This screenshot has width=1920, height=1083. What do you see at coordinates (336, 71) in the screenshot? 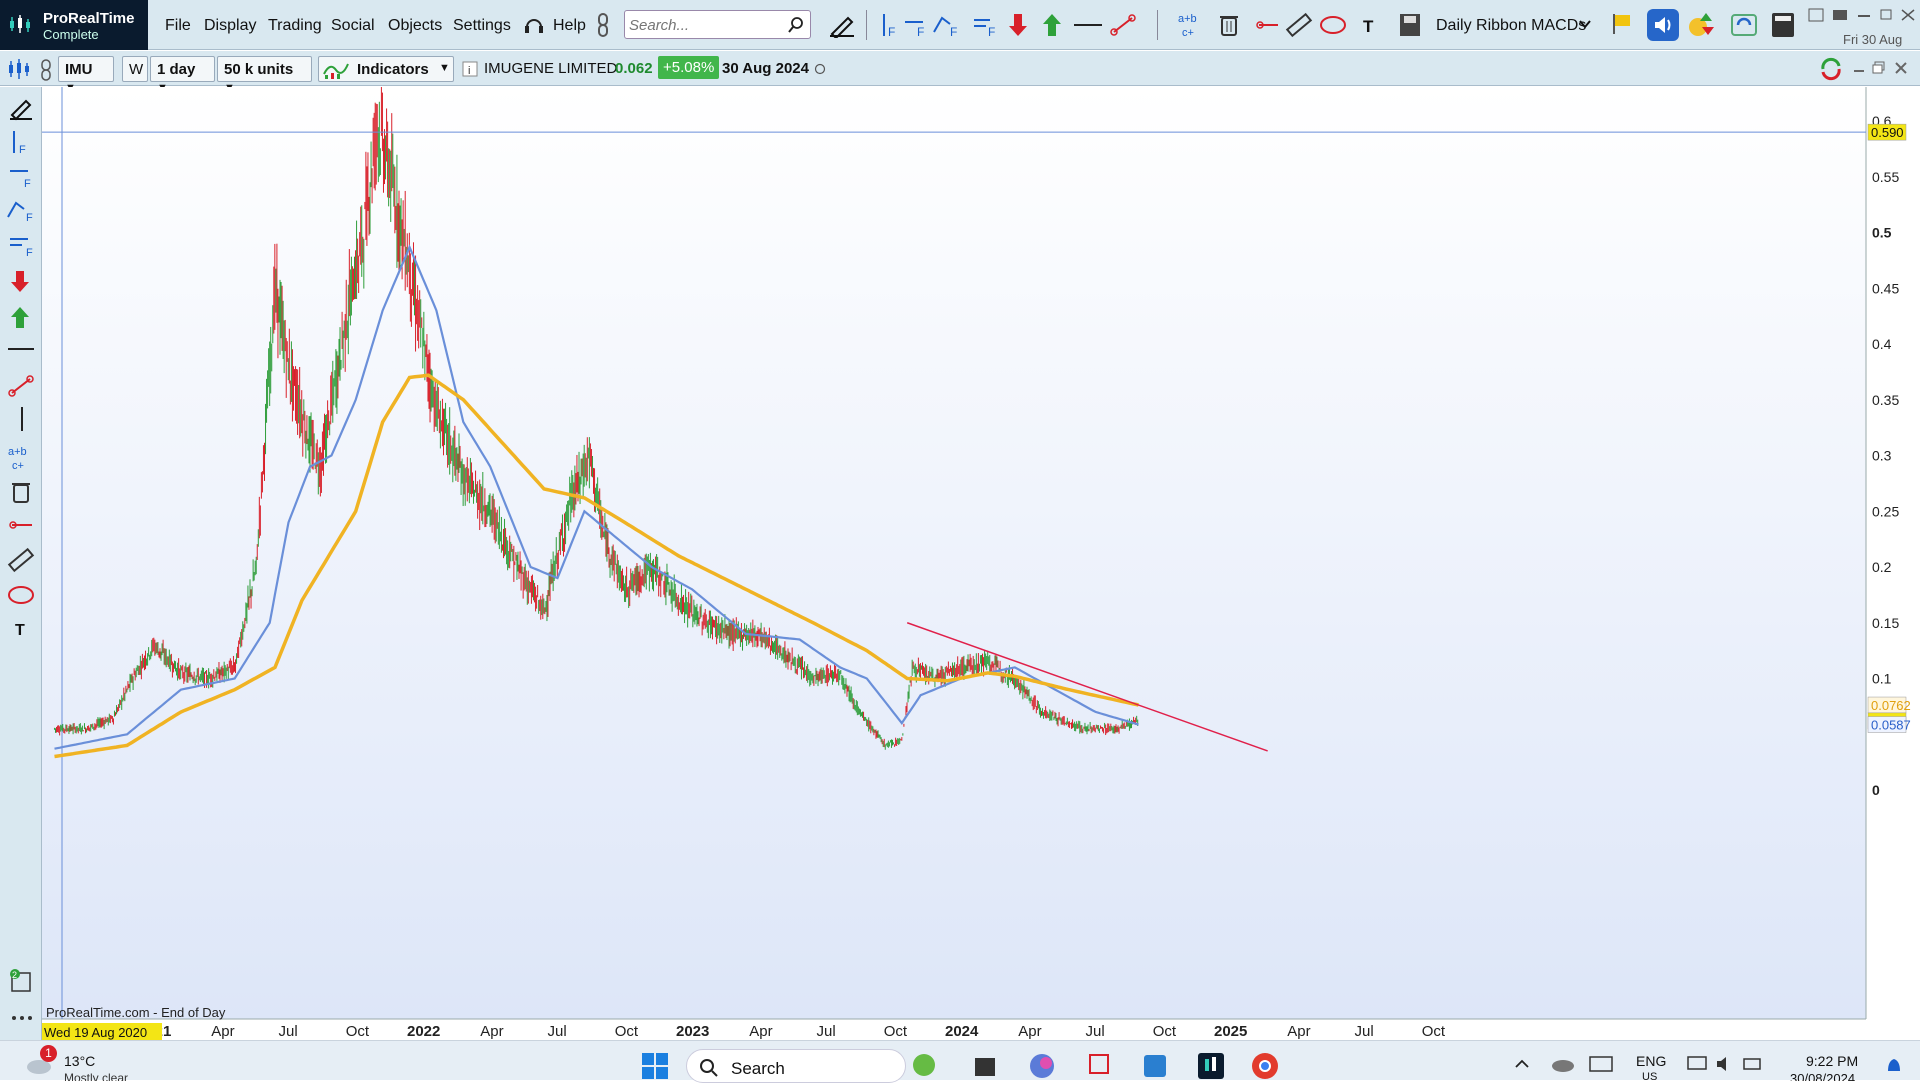
I see `indicators-icon` at bounding box center [336, 71].